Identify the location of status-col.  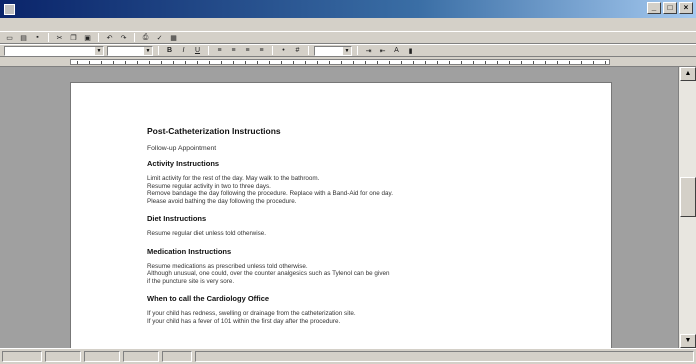
(102, 356).